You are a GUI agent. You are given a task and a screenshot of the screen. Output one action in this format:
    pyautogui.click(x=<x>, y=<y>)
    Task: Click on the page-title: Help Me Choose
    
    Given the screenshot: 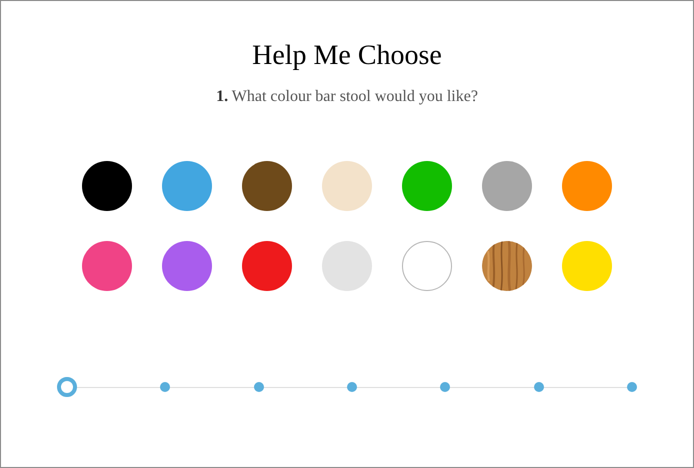 What is the action you would take?
    pyautogui.click(x=347, y=56)
    